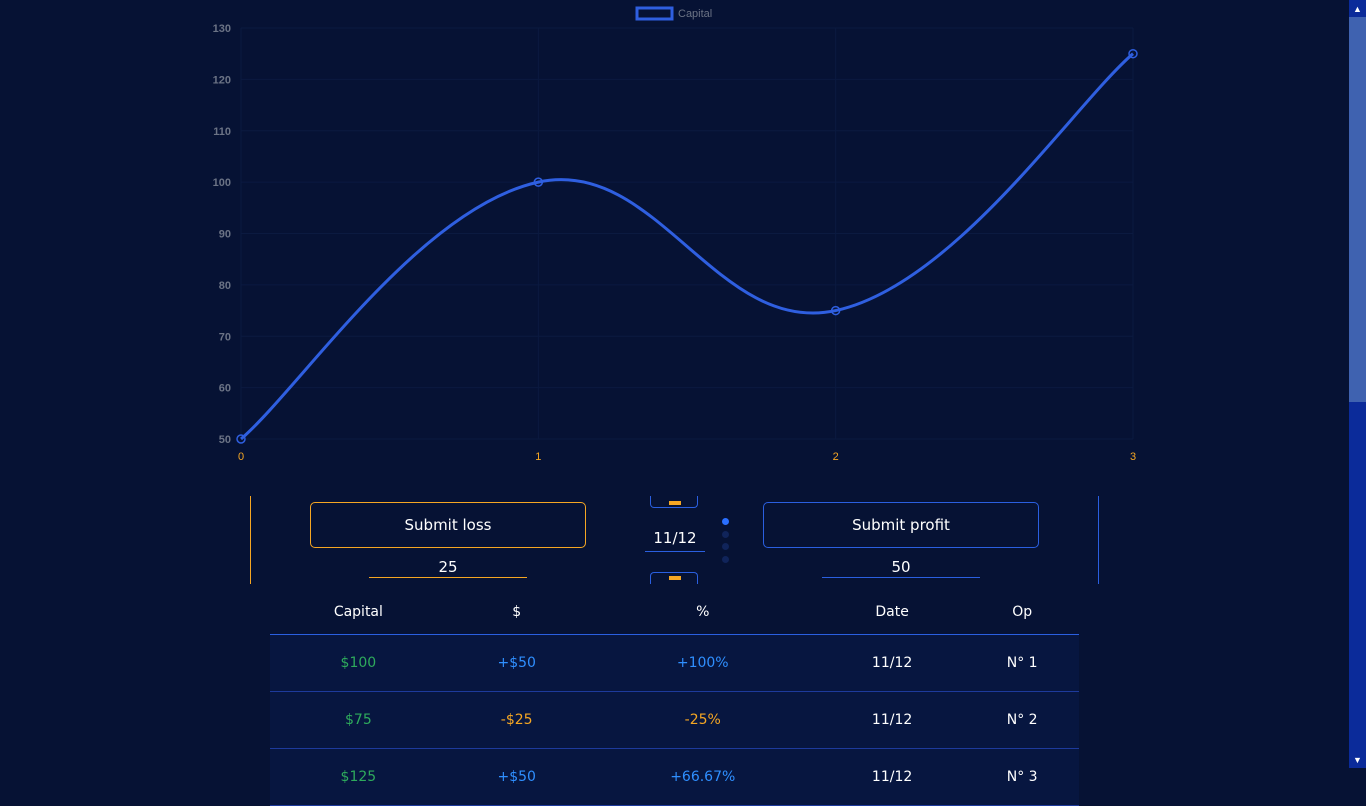  I want to click on cell-percent: +66.67%, so click(702, 777).